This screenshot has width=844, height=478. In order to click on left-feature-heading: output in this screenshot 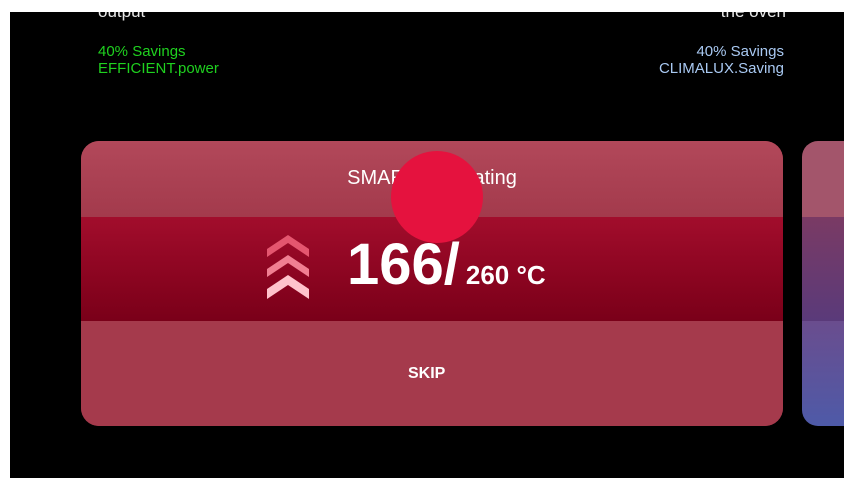, I will do `click(121, 17)`.